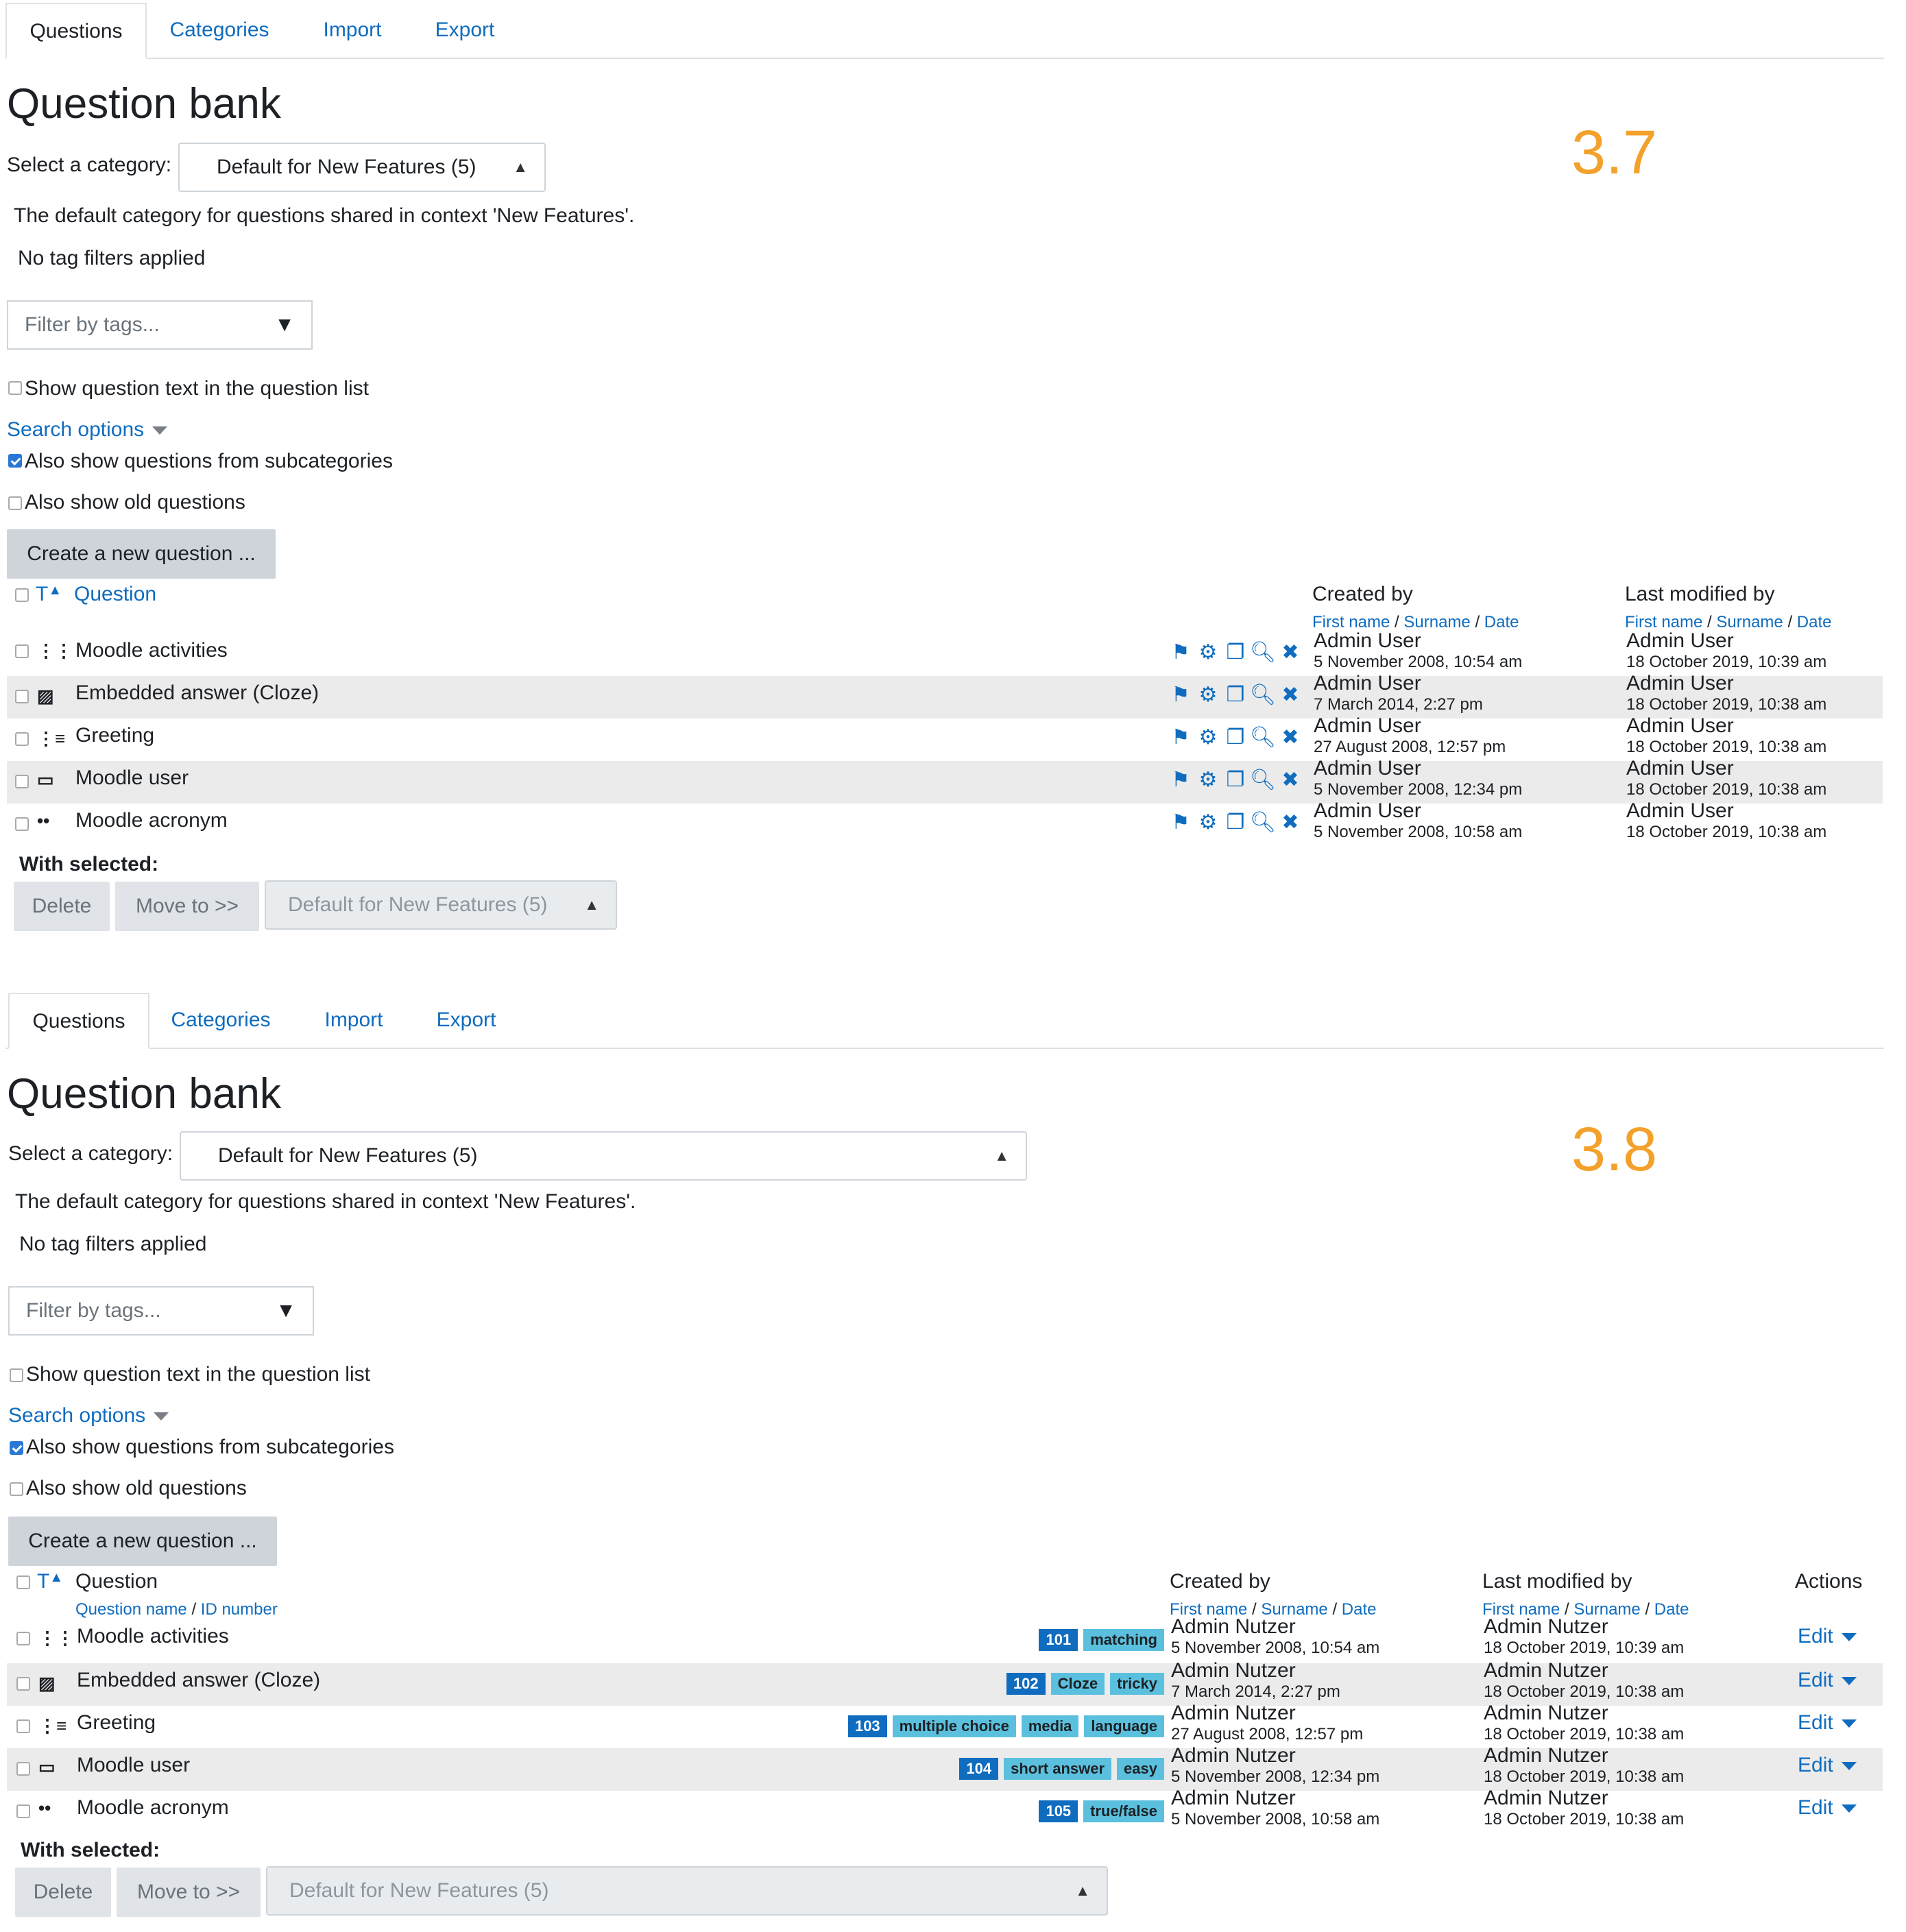 The width and height of the screenshot is (1906, 1932). Describe the element at coordinates (239, 1609) in the screenshot. I see `sort-id-number: ID number` at that location.